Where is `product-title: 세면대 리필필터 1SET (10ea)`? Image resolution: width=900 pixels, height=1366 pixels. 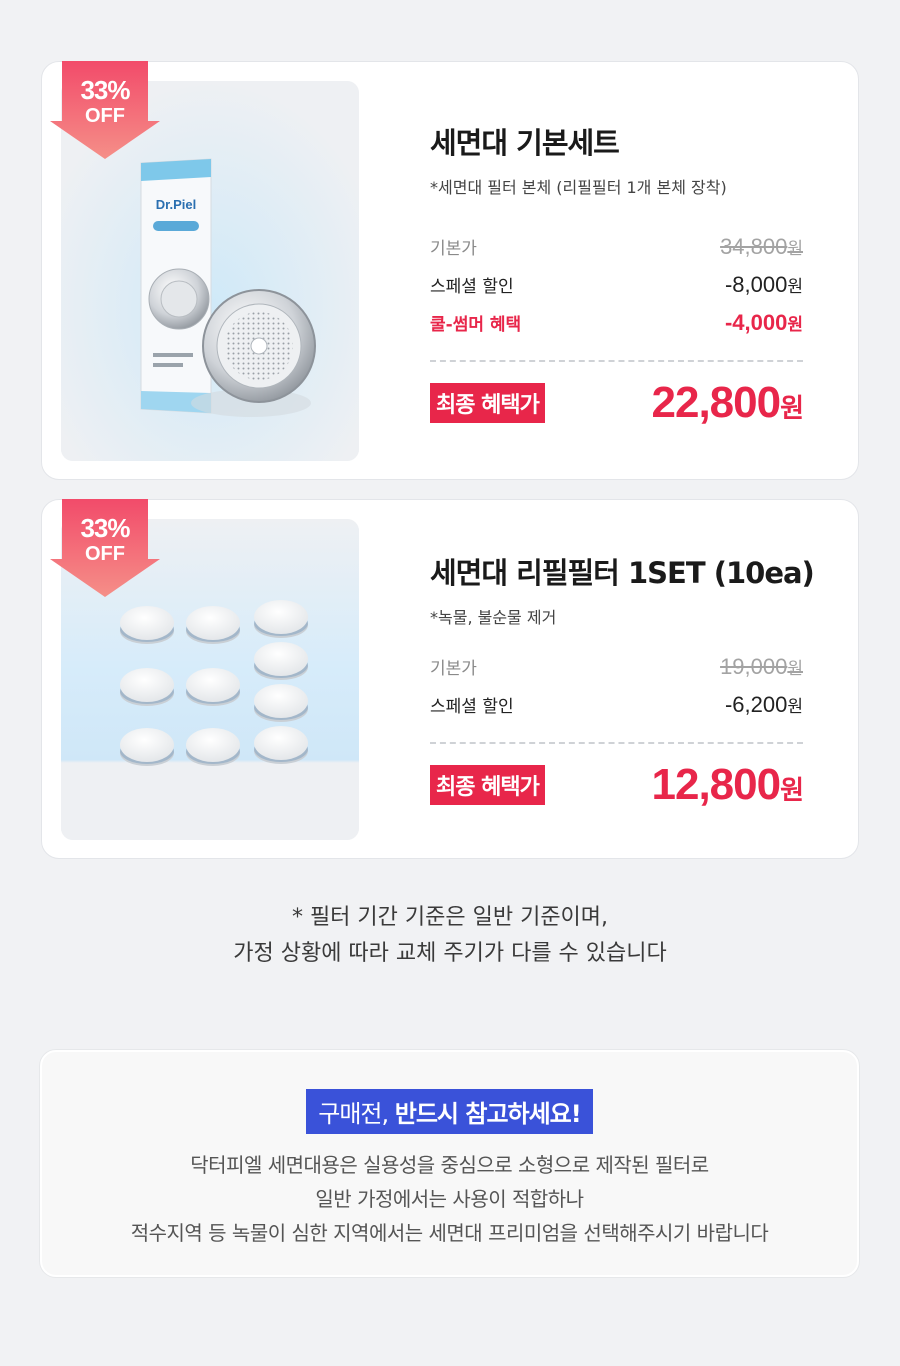 product-title: 세면대 리필필터 1SET (10ea) is located at coordinates (622, 573).